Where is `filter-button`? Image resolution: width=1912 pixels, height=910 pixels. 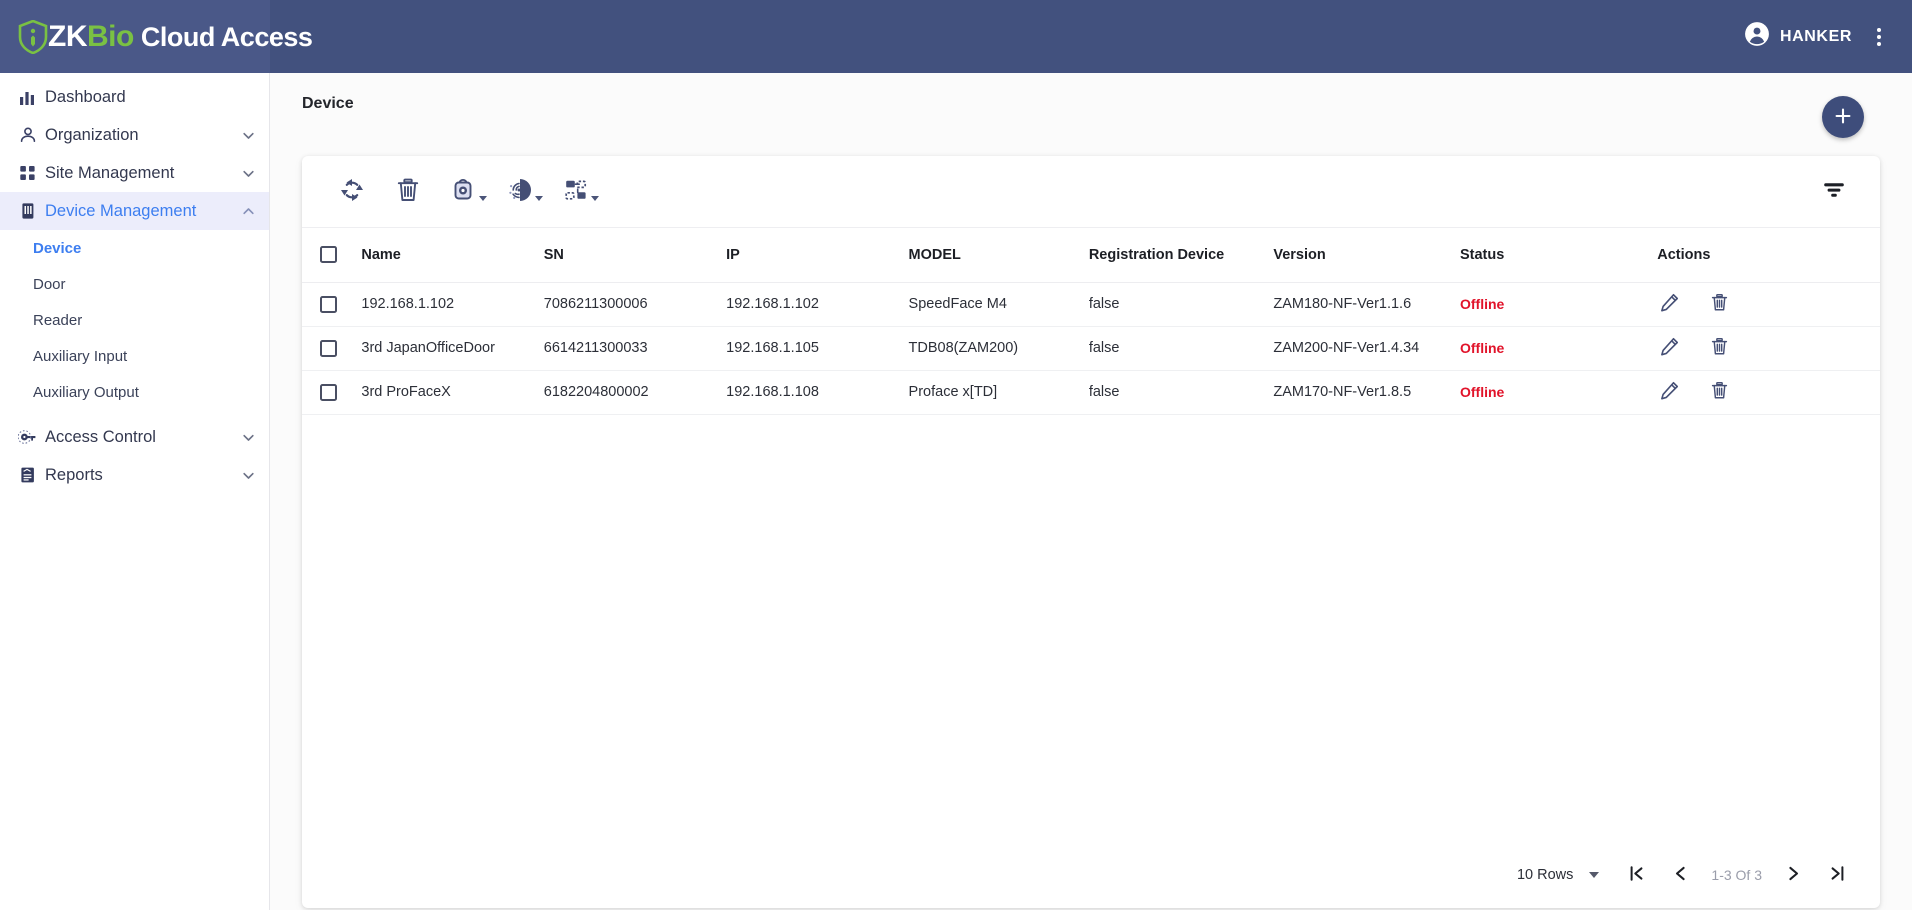
filter-button is located at coordinates (1834, 192).